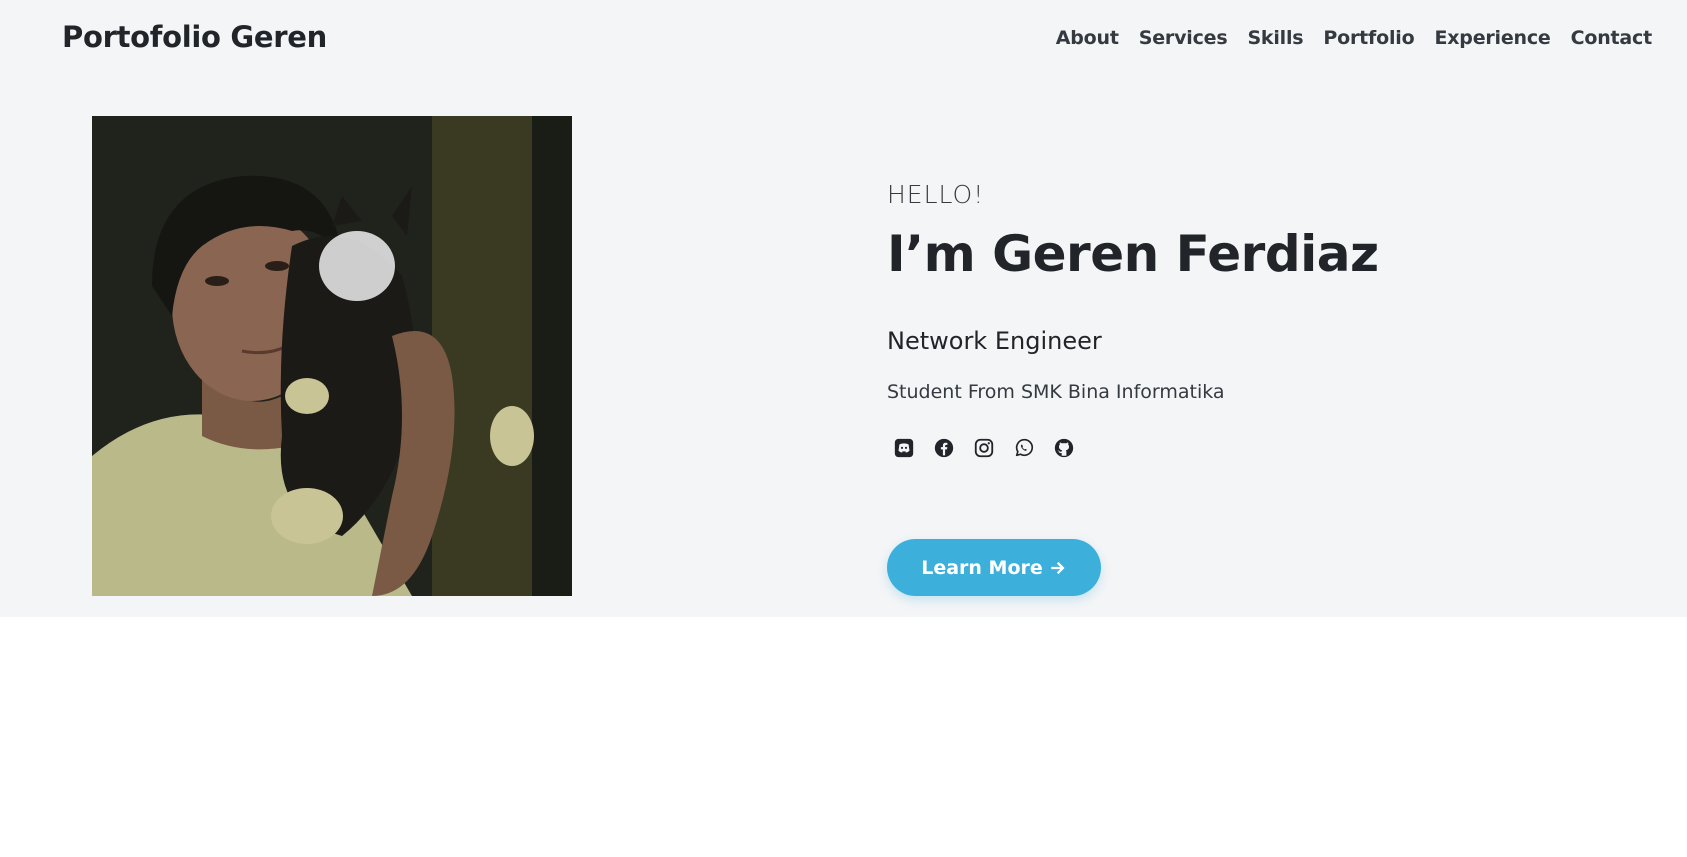 The width and height of the screenshot is (1687, 857). What do you see at coordinates (1056, 392) in the screenshot?
I see `hero-school: Student From SMK Bina Informatika` at bounding box center [1056, 392].